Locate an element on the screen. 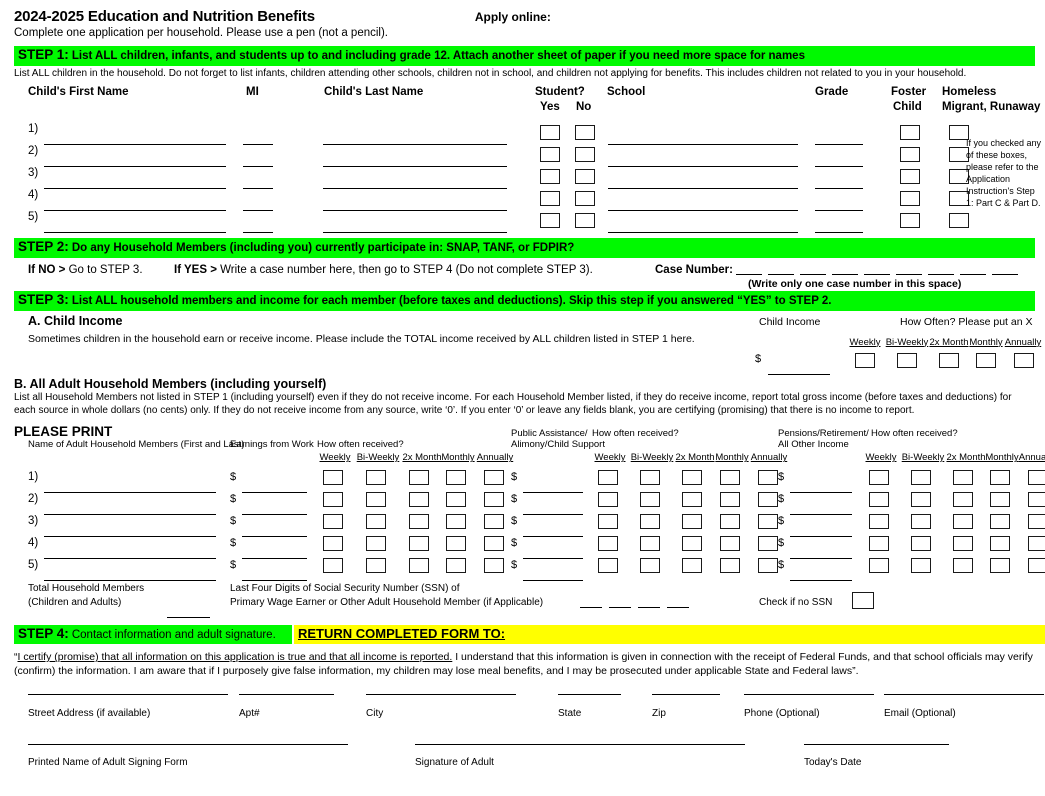  child-income-bi-weekly-checkbox is located at coordinates (907, 360).